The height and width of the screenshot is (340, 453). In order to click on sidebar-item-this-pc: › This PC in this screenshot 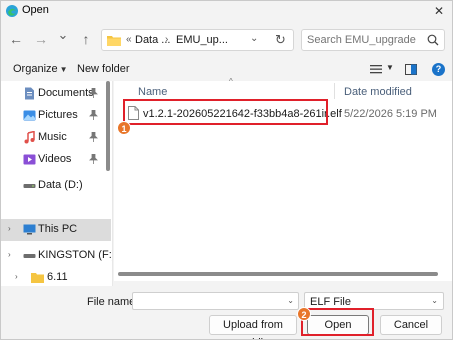, I will do `click(56, 230)`.